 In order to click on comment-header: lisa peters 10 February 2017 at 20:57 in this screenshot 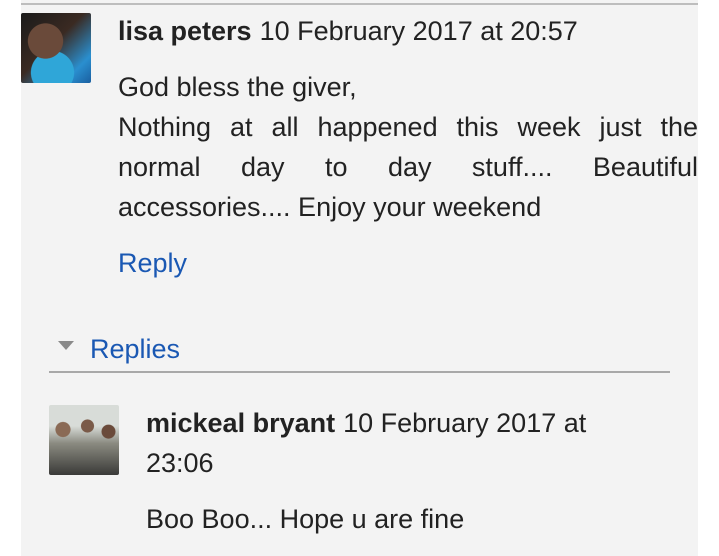, I will do `click(348, 31)`.